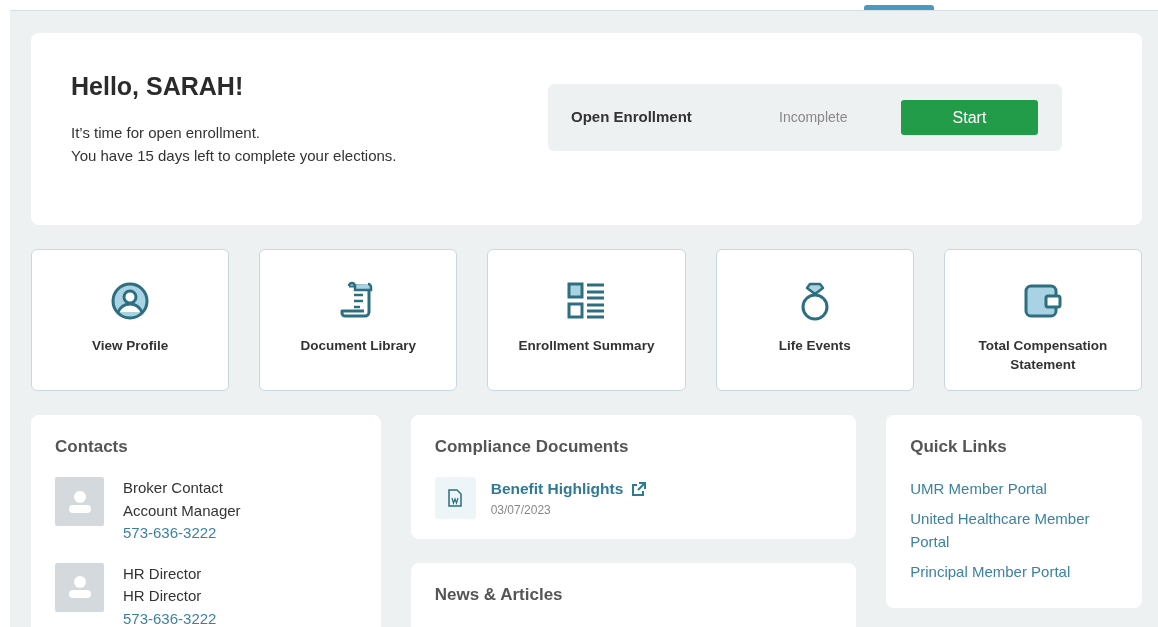  I want to click on message-line: You have 15 days left to complete your elections., so click(234, 156).